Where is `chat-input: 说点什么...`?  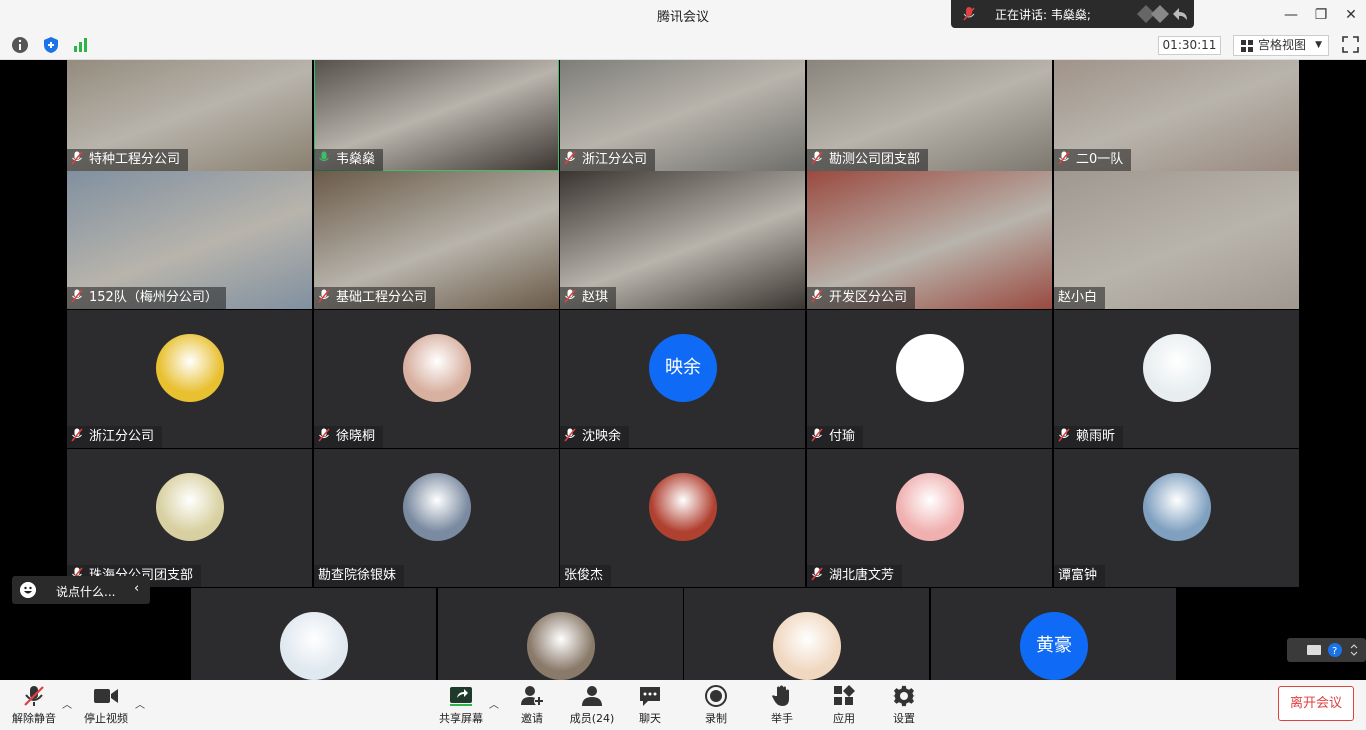
chat-input: 说点什么... is located at coordinates (85, 591).